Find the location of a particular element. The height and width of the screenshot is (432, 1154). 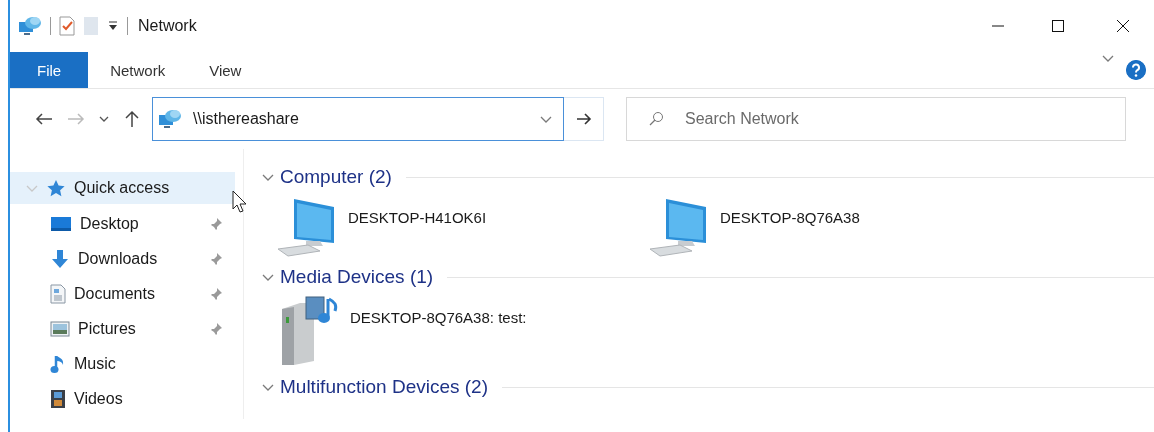

window-title: Network is located at coordinates (167, 26).